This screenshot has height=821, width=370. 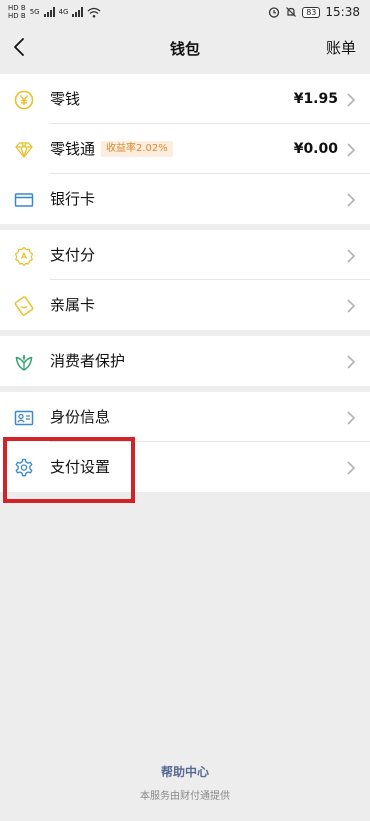 I want to click on badge-score-icon, so click(x=24, y=256).